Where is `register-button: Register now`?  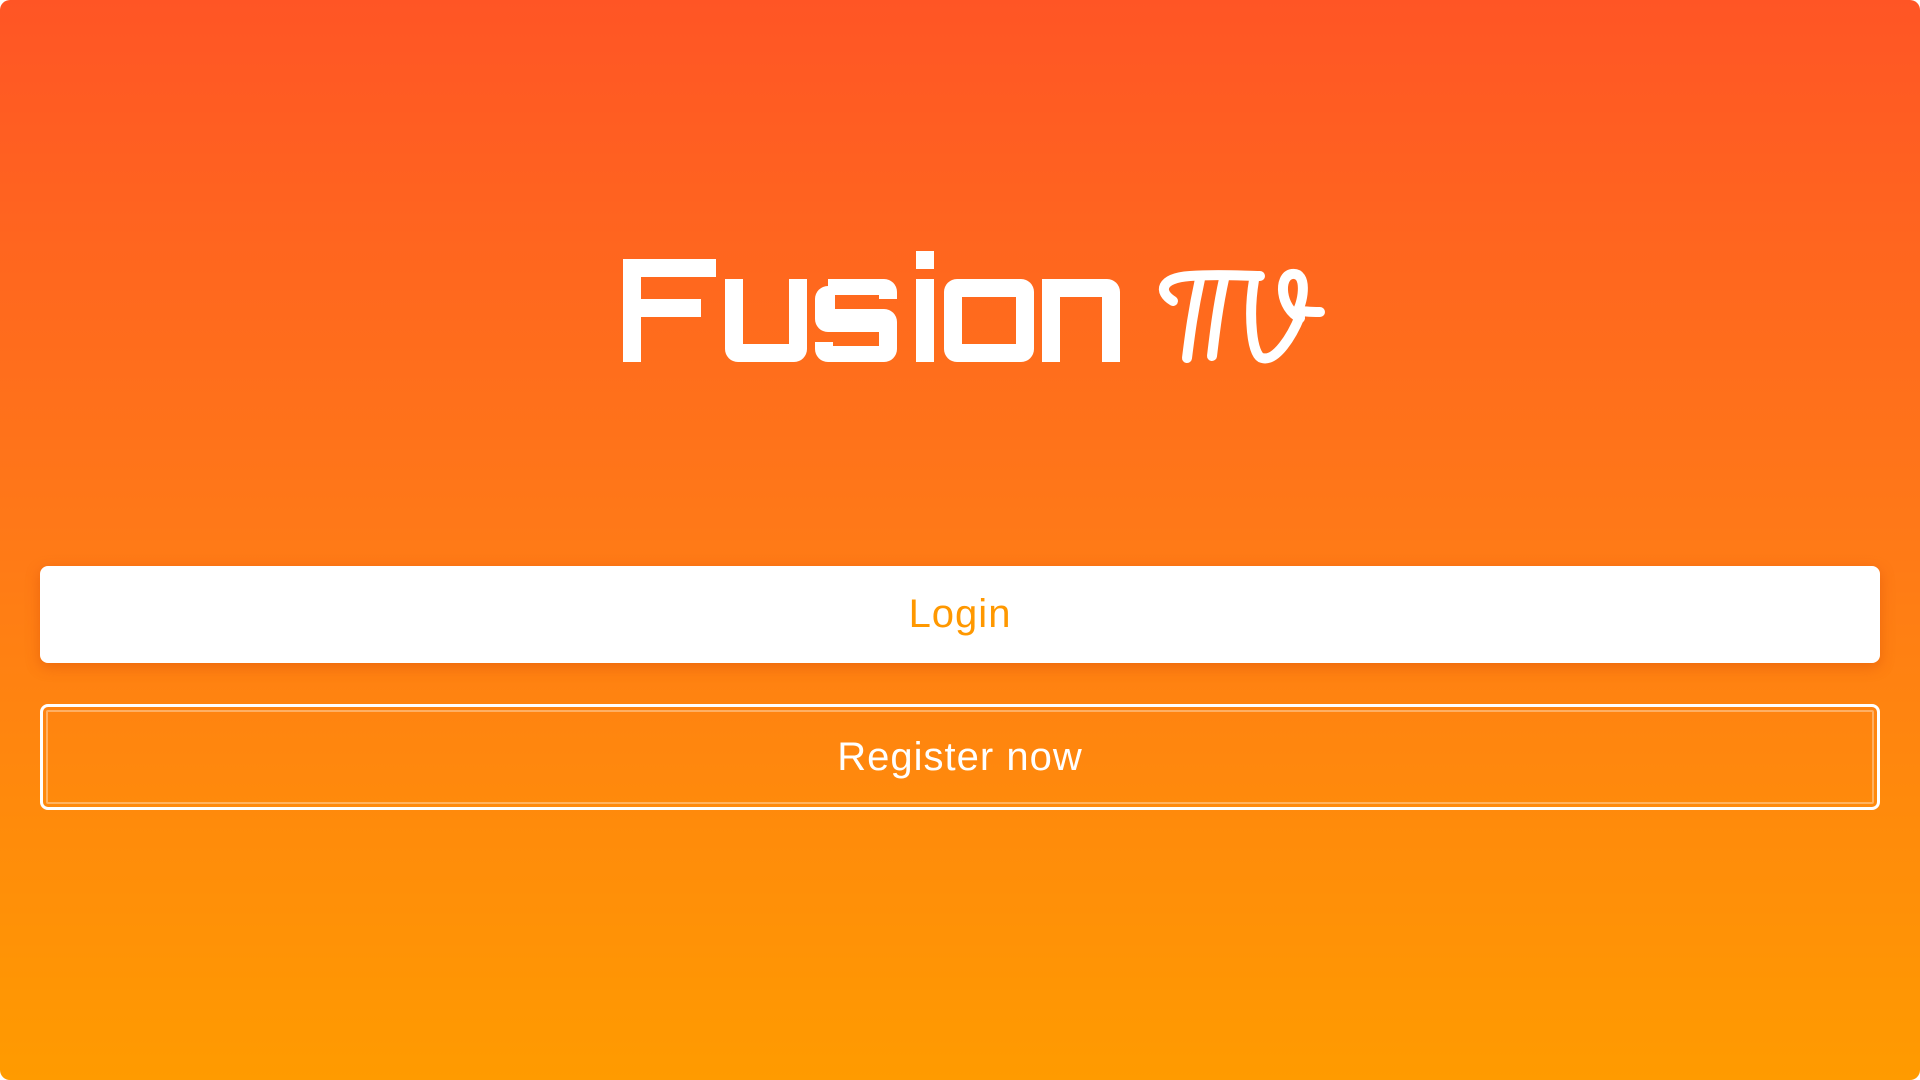 register-button: Register now is located at coordinates (960, 757).